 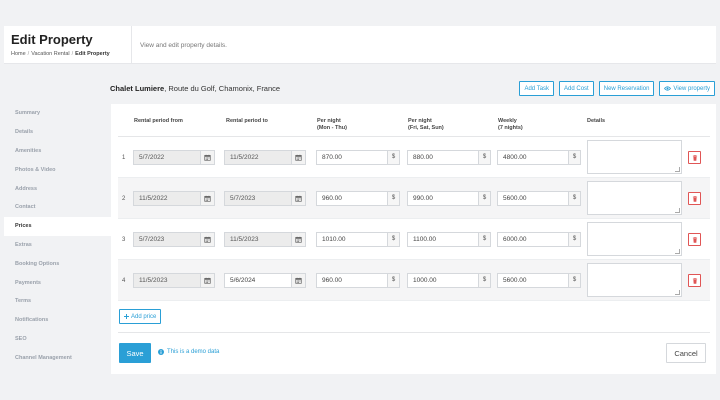 I want to click on breadcrumb: Home / Vacation Rental / Edit Property, so click(x=60, y=54).